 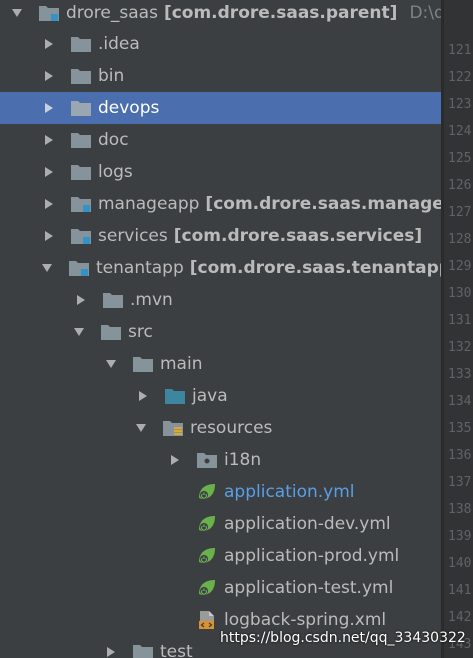 I want to click on tree-row-src: src, so click(x=220, y=332).